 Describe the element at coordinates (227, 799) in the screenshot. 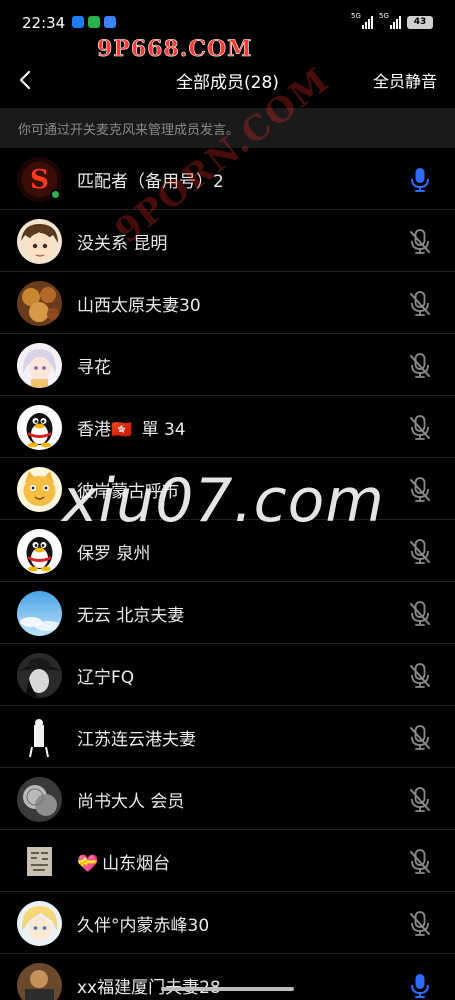

I see `member-row: 尚书大人 会员` at that location.